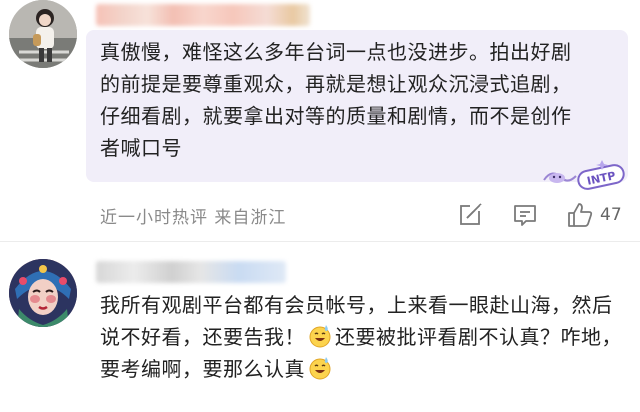 The width and height of the screenshot is (640, 412). I want to click on comment-meta: 近一小时热评 来自浙江, so click(193, 218).